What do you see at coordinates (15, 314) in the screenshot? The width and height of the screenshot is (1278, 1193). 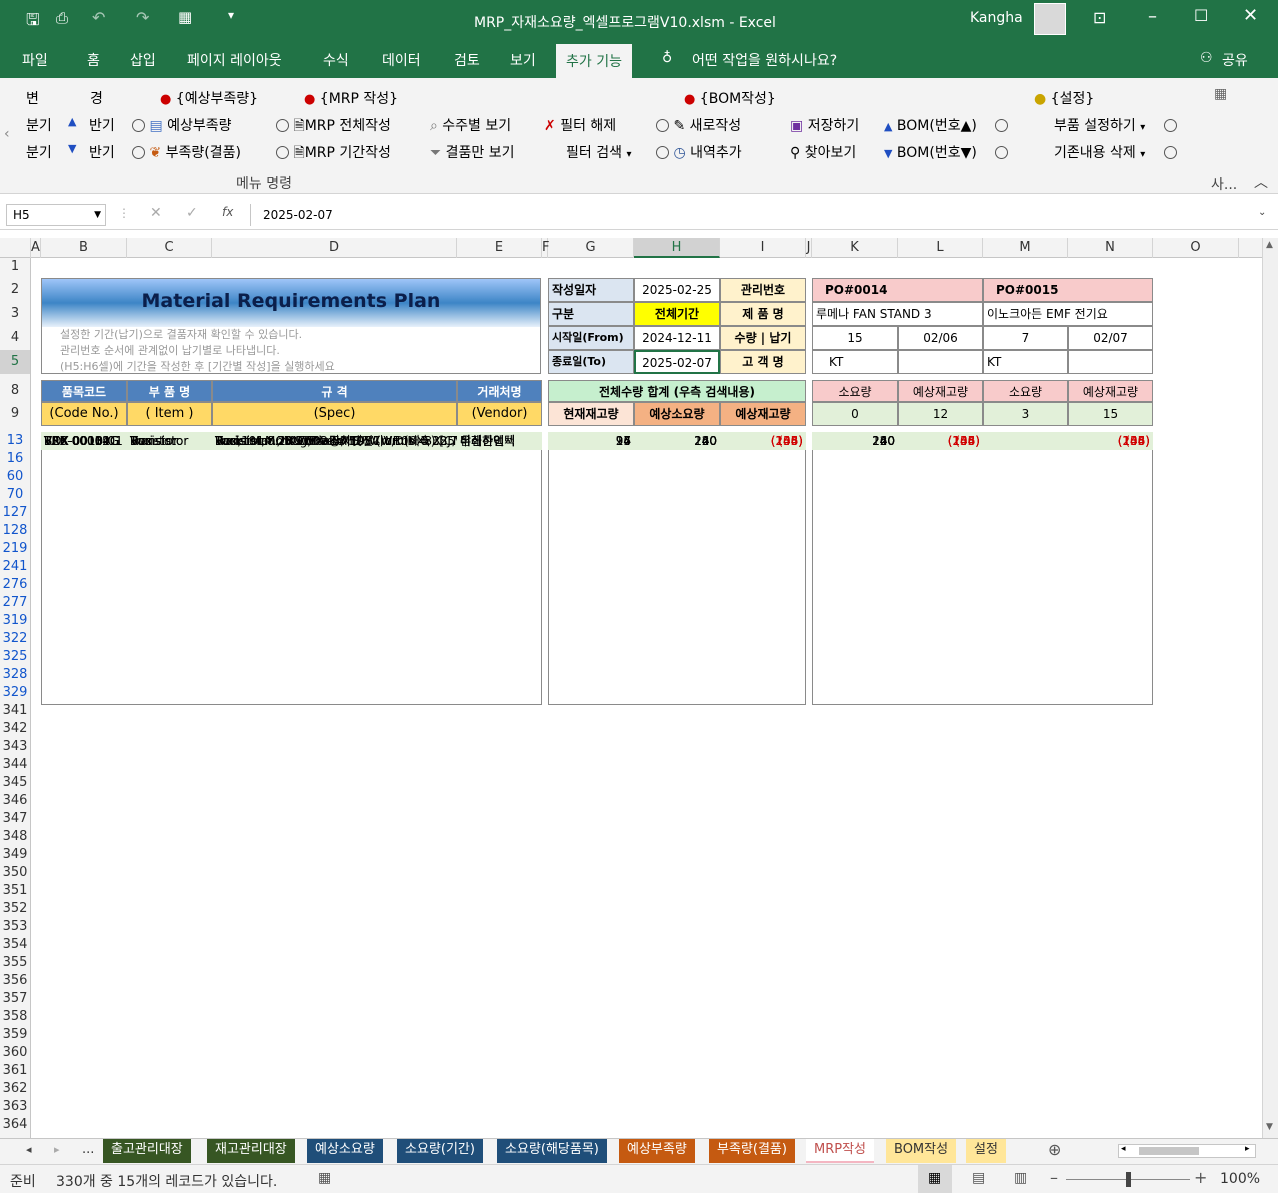 I see `row-header: 3` at bounding box center [15, 314].